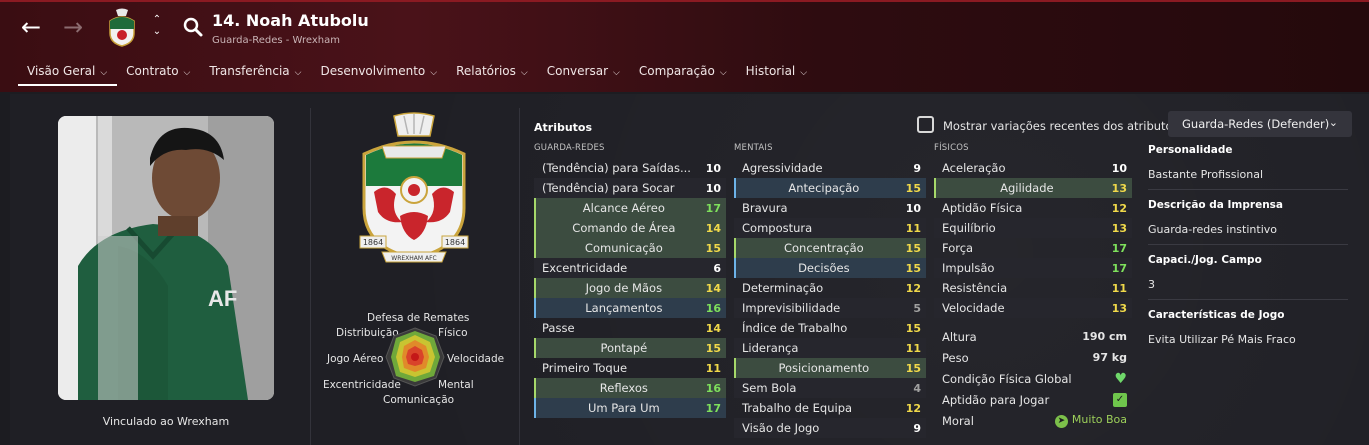 This screenshot has height=445, width=1369. Describe the element at coordinates (830, 368) in the screenshot. I see `attribute-row: Posicionamento 15` at that location.